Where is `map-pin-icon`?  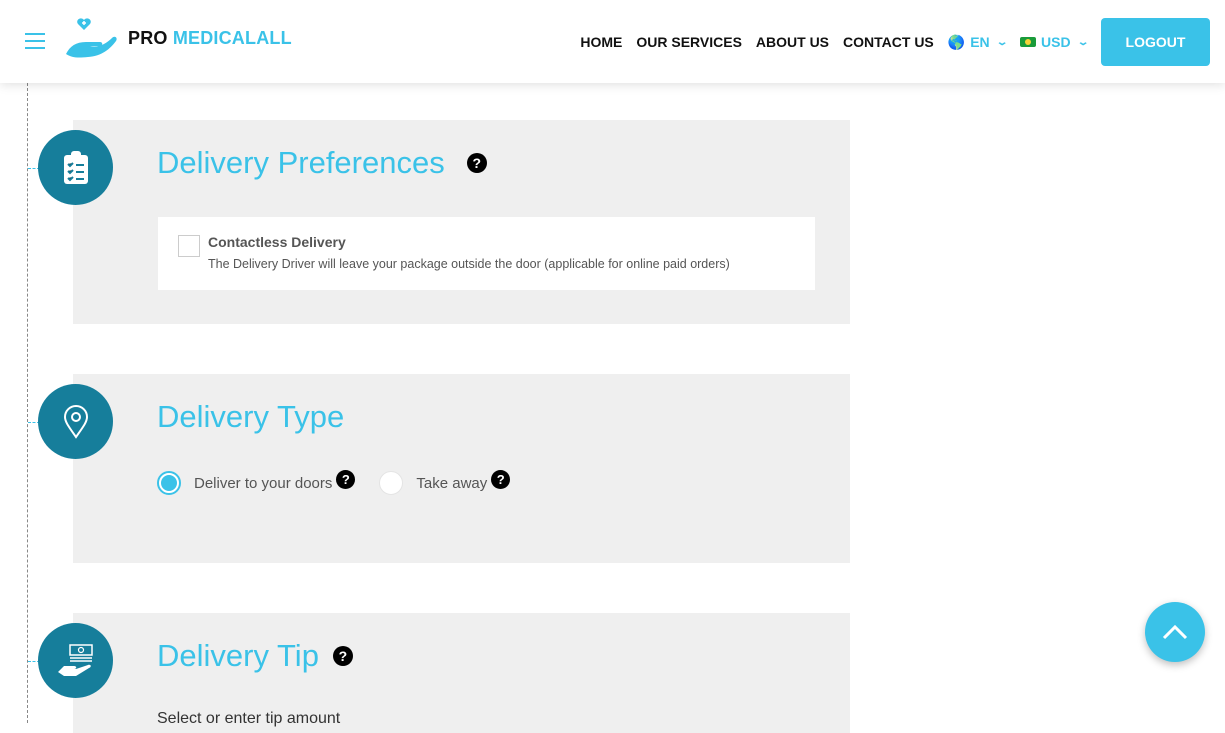
map-pin-icon is located at coordinates (75, 421).